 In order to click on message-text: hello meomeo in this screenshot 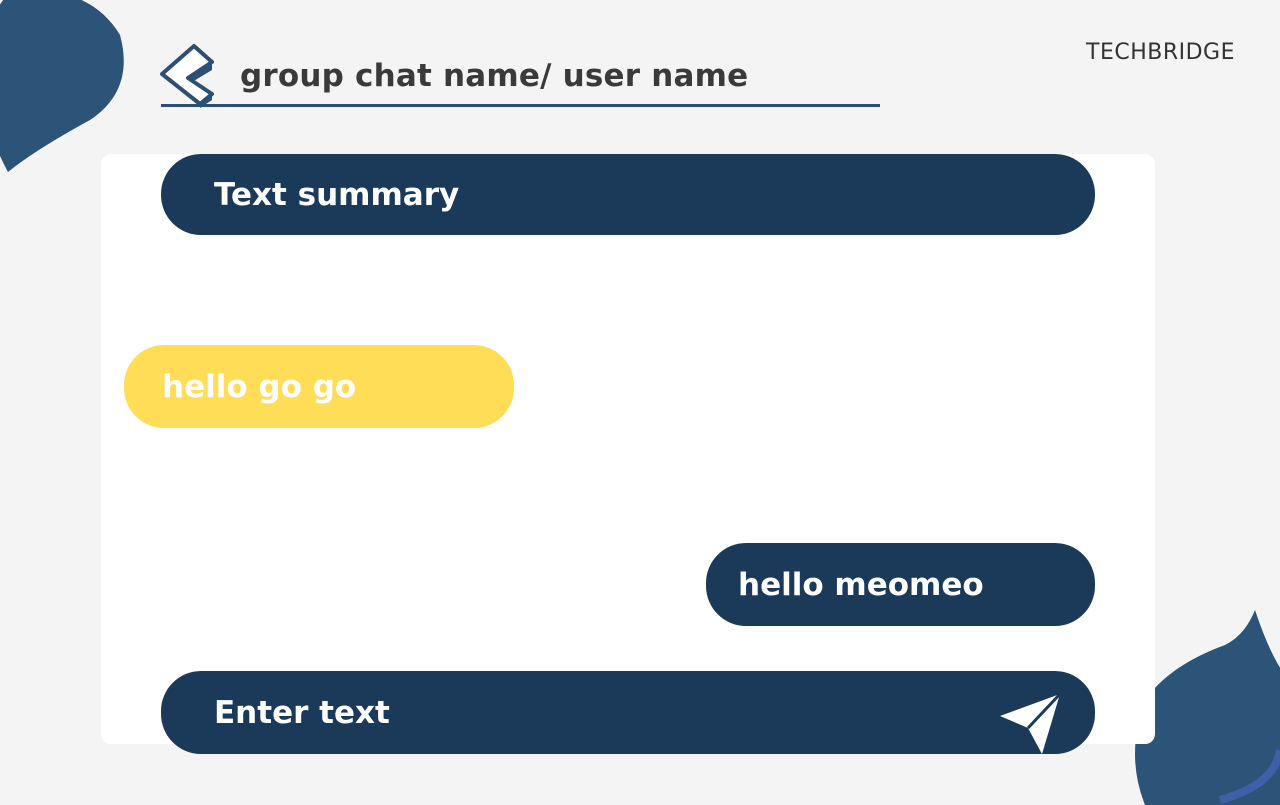, I will do `click(861, 584)`.